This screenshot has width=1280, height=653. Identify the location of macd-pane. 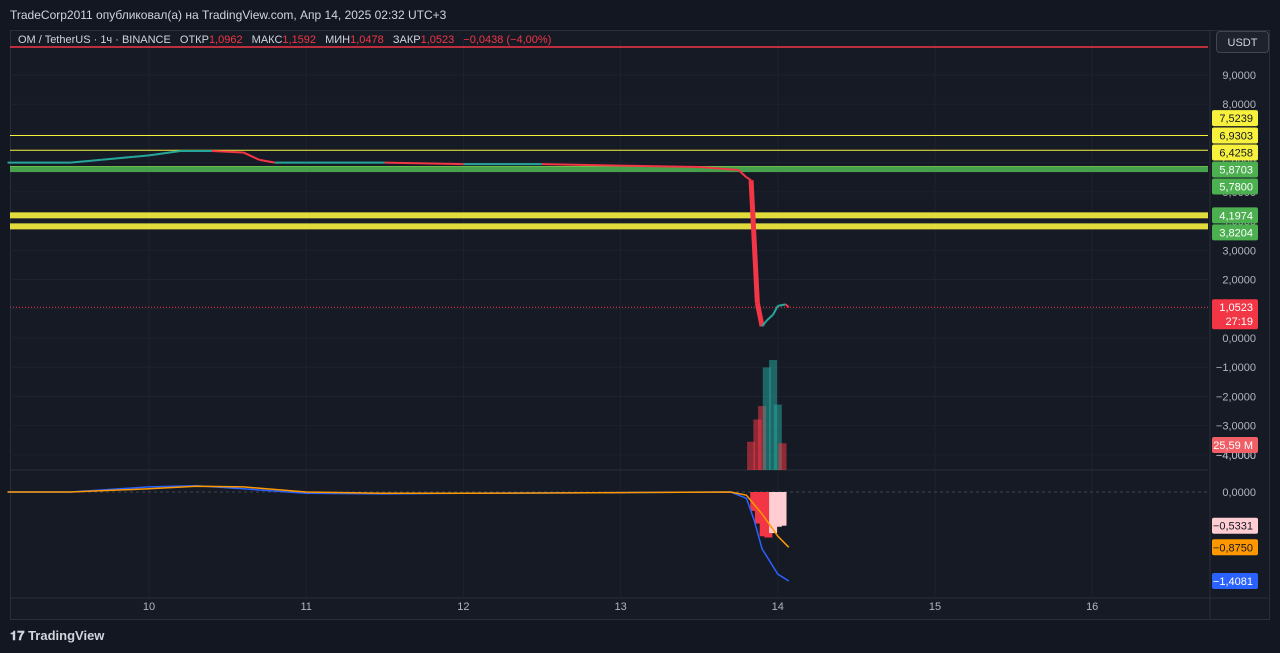
(607, 533).